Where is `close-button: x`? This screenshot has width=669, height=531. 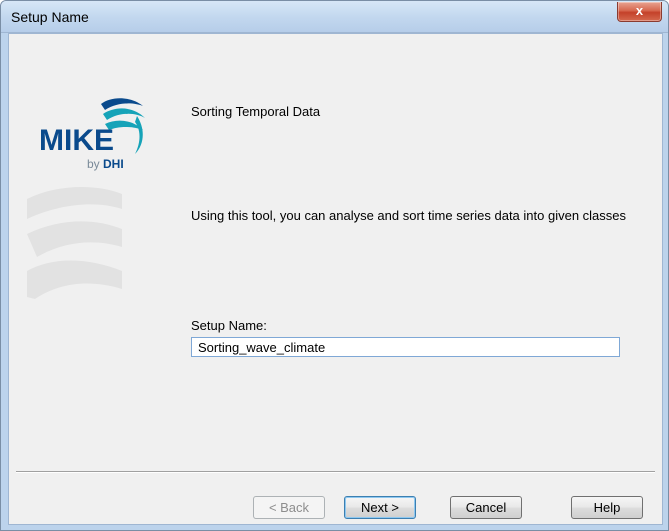
close-button: x is located at coordinates (639, 12).